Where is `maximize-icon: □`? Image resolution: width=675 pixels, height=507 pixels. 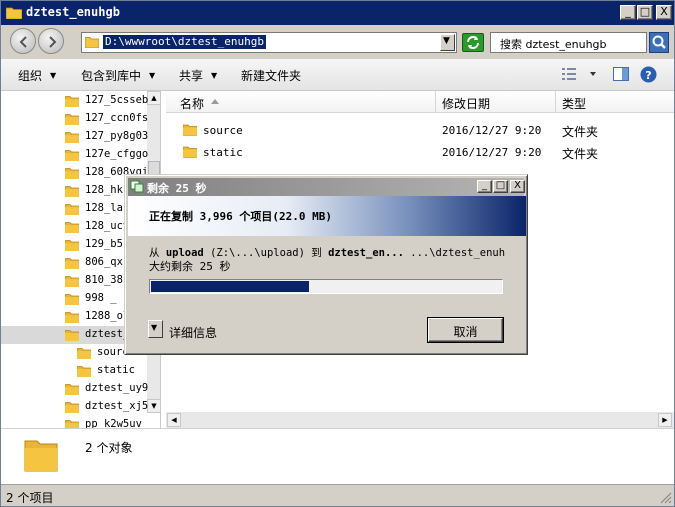 maximize-icon: □ is located at coordinates (645, 11).